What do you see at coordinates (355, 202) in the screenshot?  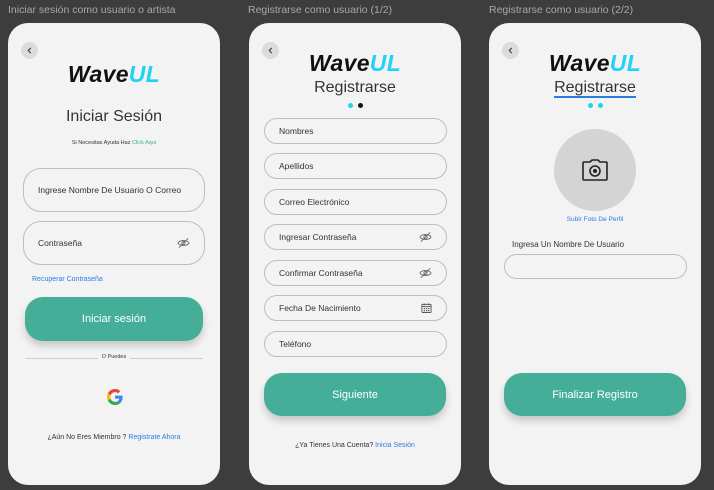 I see `email-field: Correo Electrónico` at bounding box center [355, 202].